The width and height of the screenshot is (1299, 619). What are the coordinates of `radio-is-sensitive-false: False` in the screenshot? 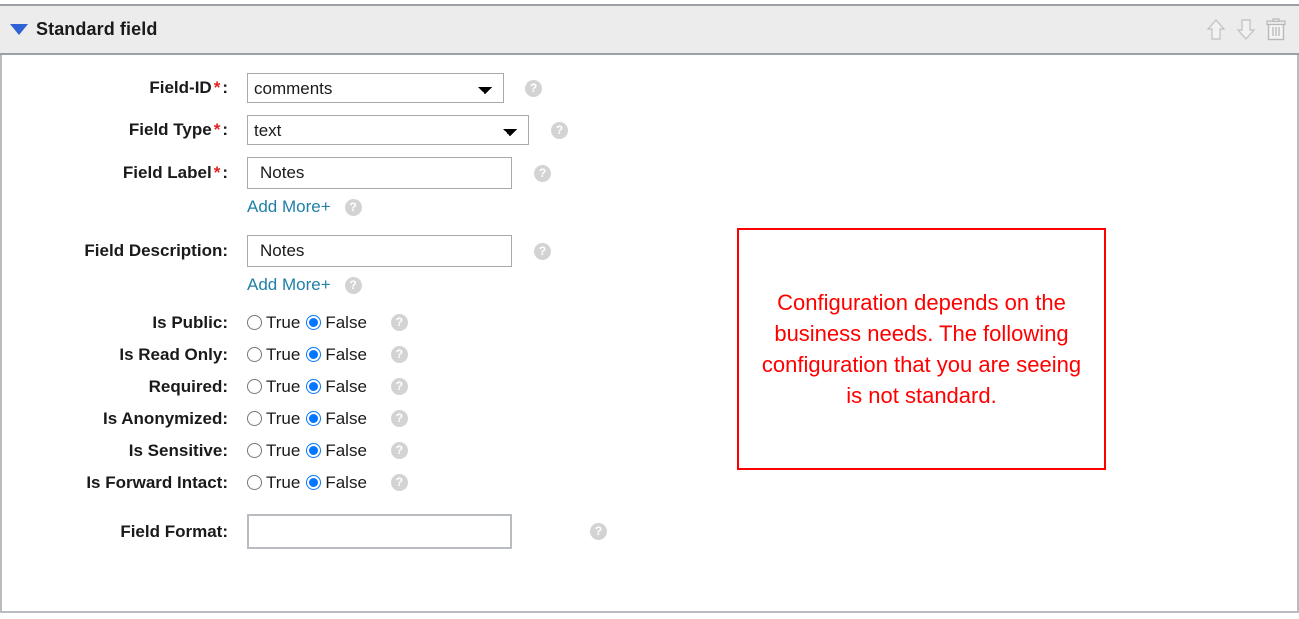 It's located at (336, 451).